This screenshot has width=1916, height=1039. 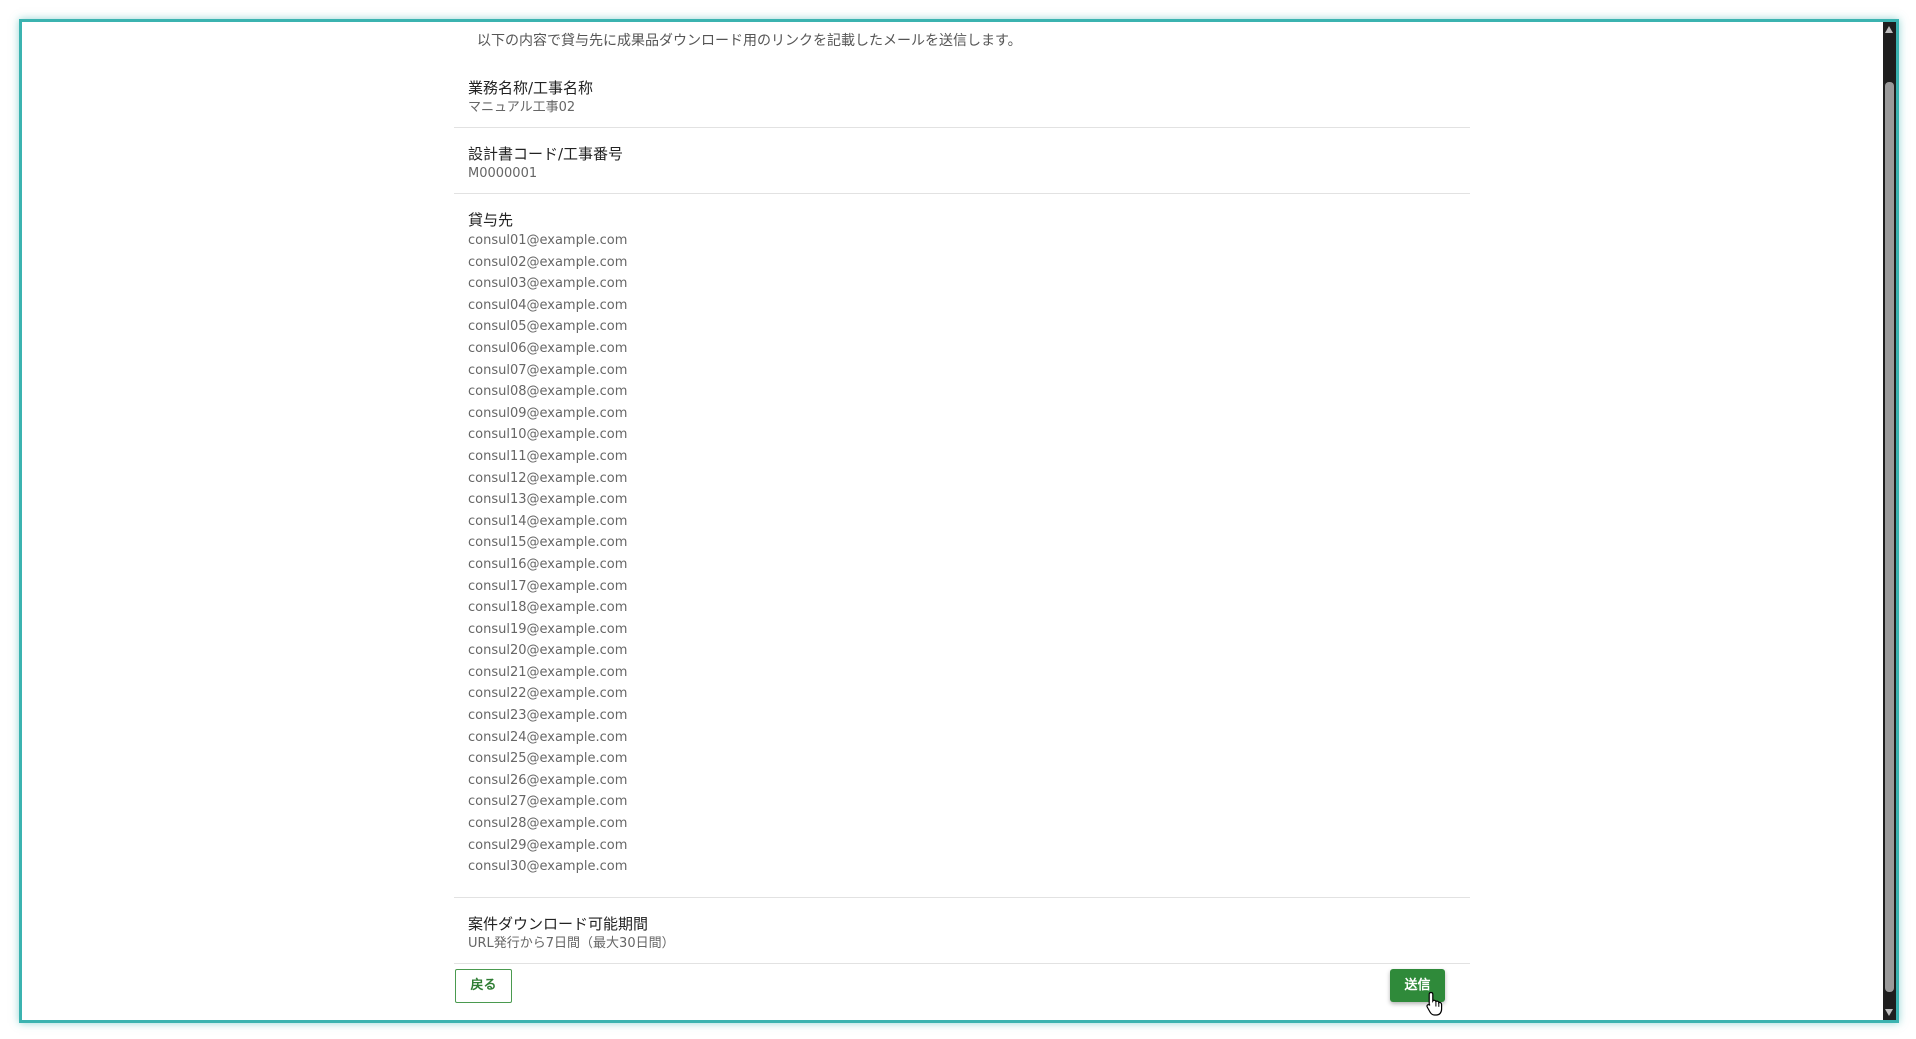 I want to click on lender-email: consul17@example.com, so click(x=548, y=586).